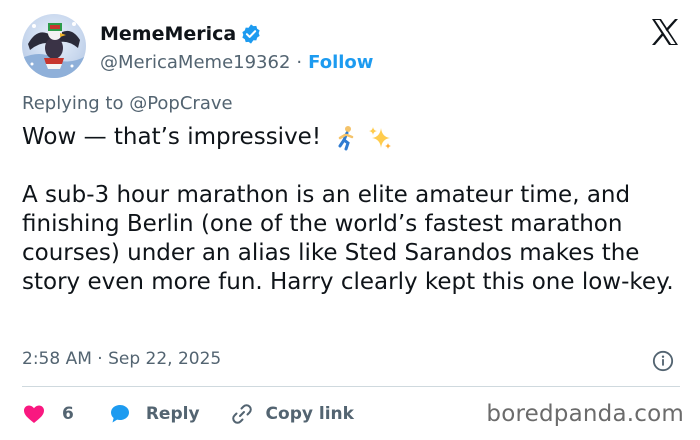 This screenshot has height=440, width=700. What do you see at coordinates (34, 414) in the screenshot?
I see `heart-icon` at bounding box center [34, 414].